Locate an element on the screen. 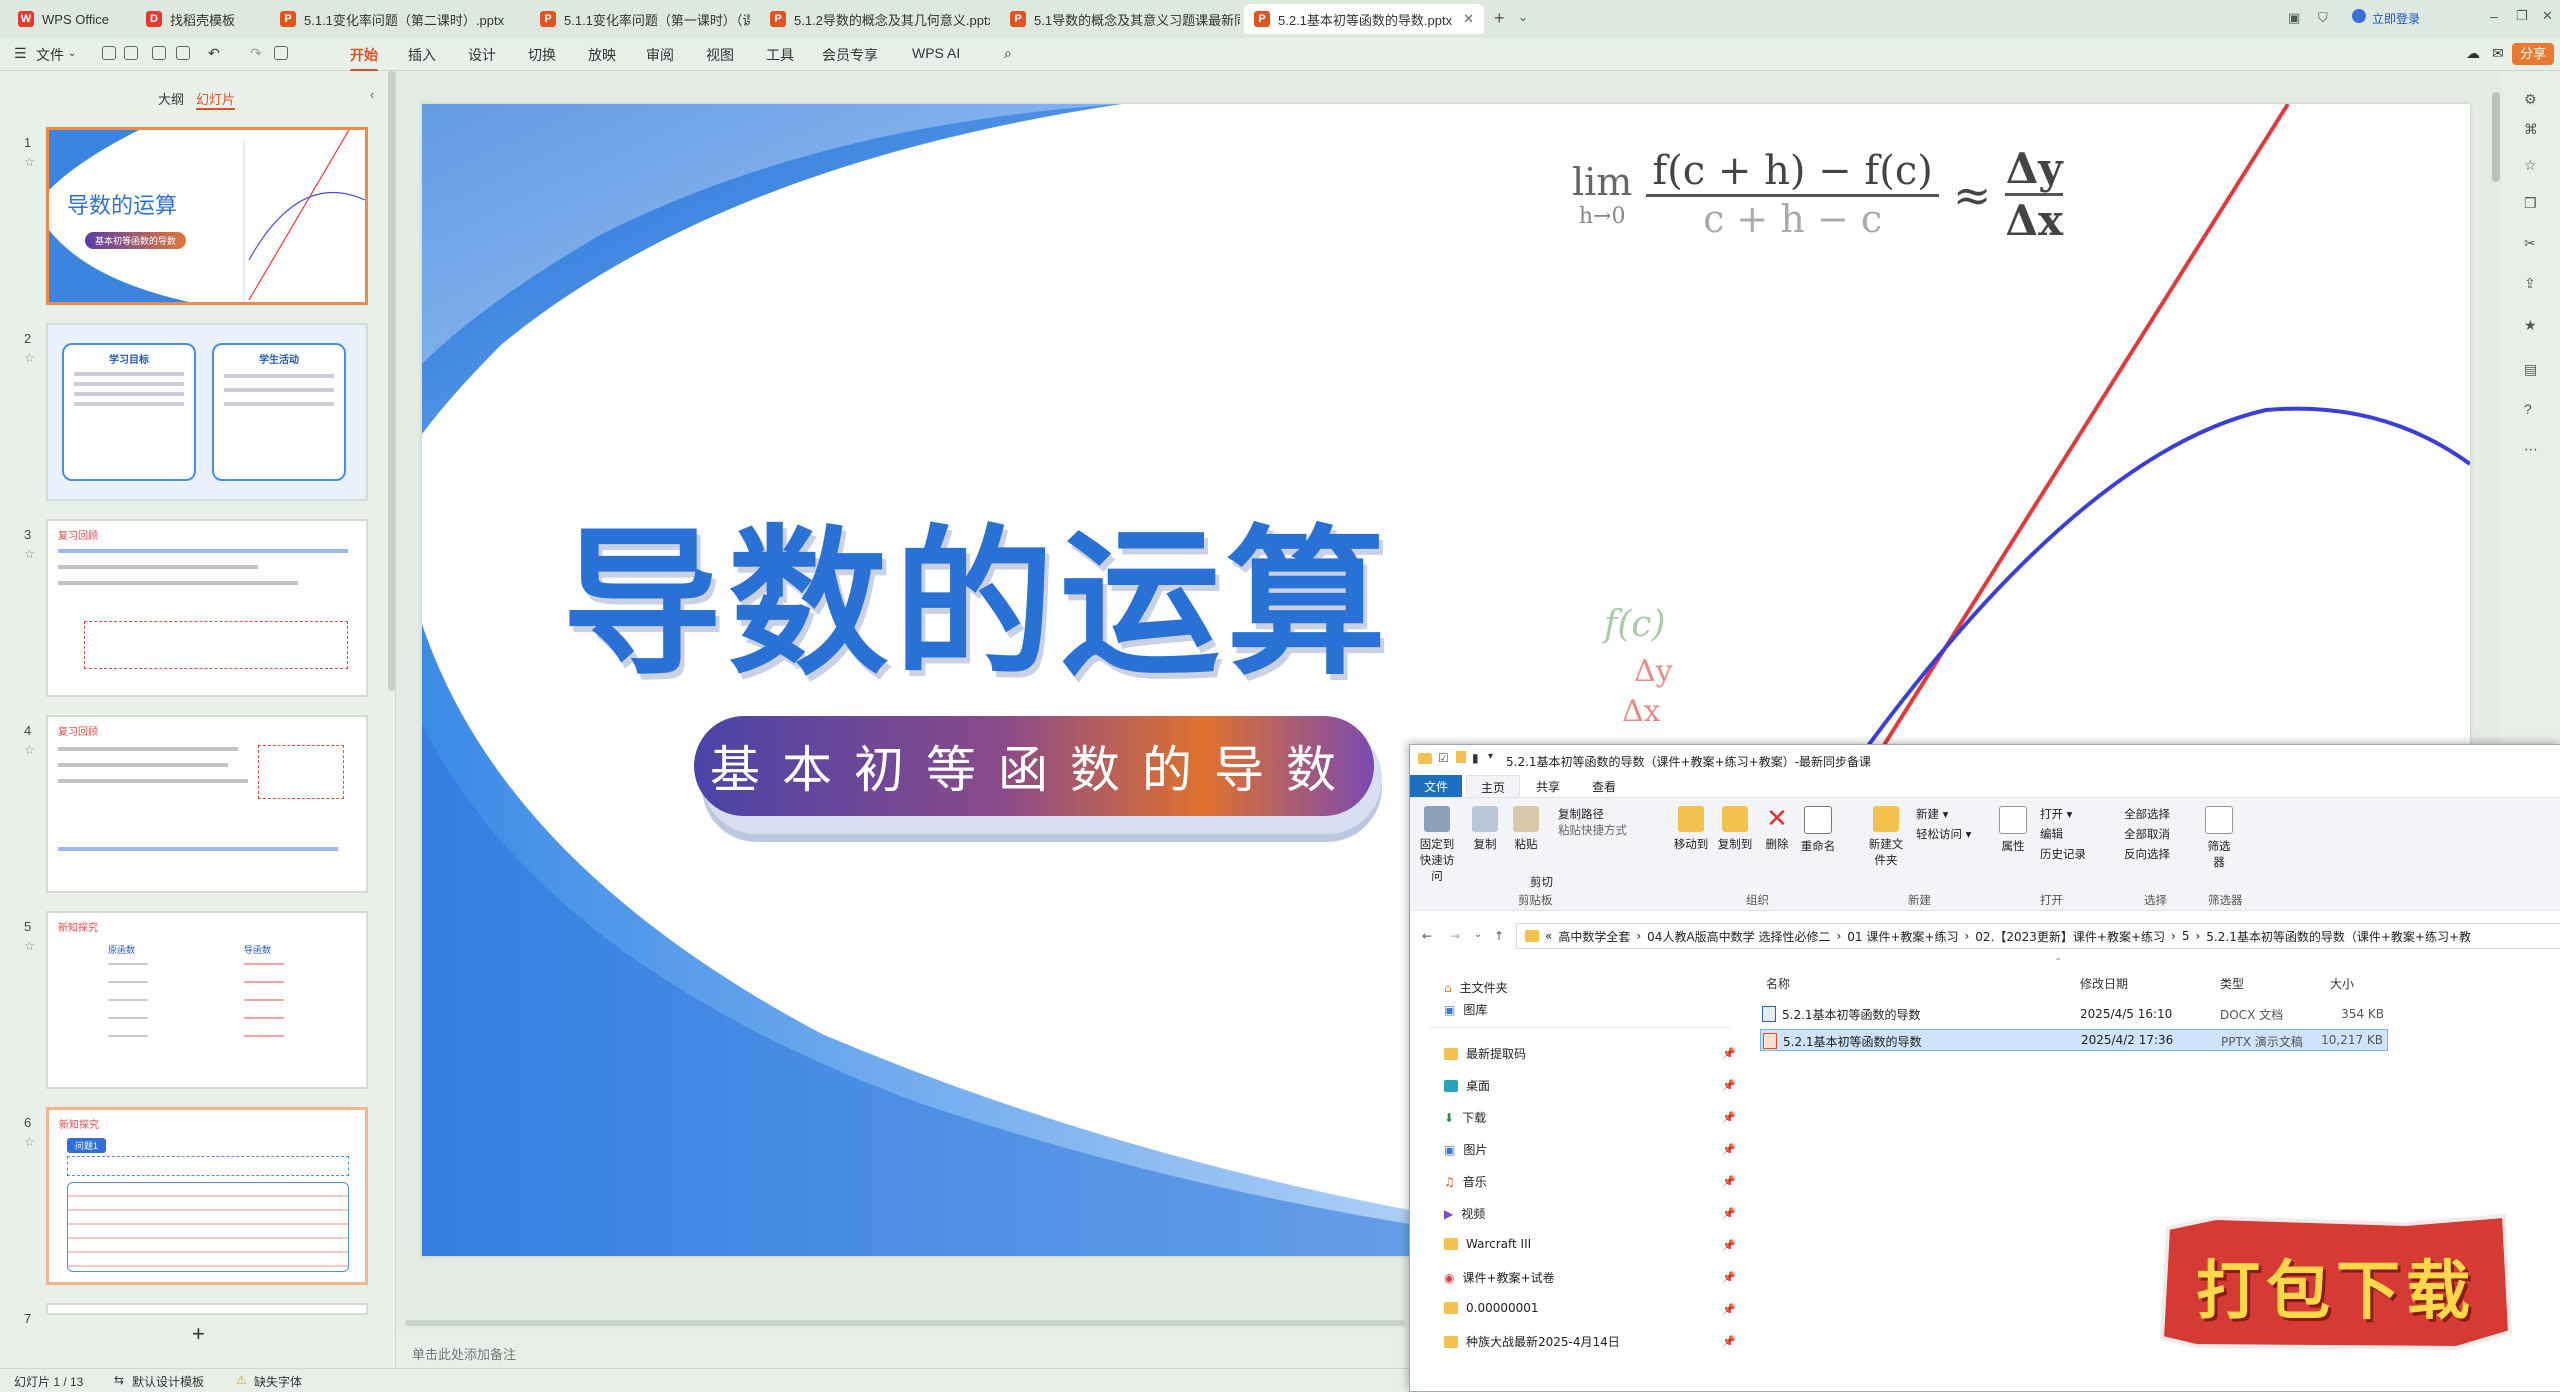 Image resolution: width=2560 pixels, height=1392 pixels. thumb-slide-1: 导数的运算 基本初等函数的导数 is located at coordinates (207, 216).